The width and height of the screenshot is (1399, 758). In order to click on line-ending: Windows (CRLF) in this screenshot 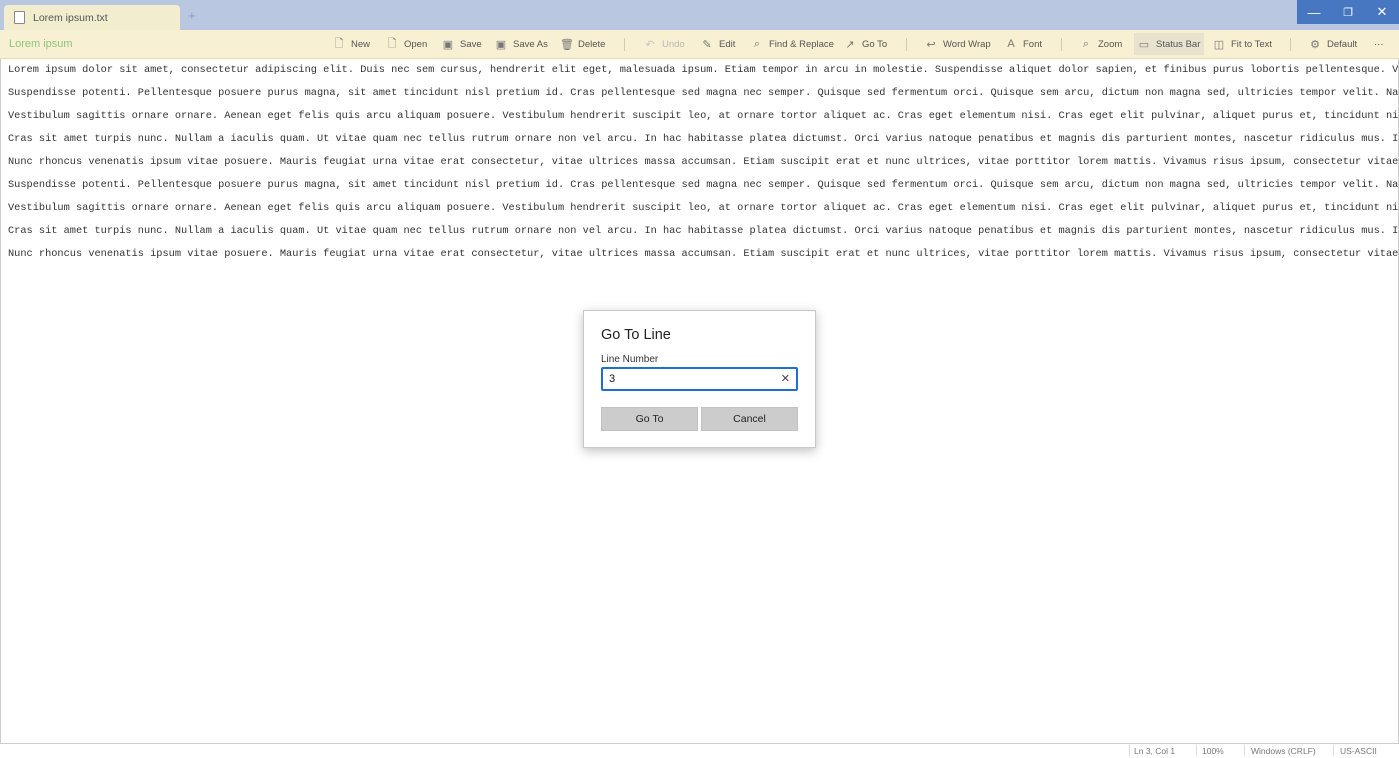, I will do `click(1283, 751)`.